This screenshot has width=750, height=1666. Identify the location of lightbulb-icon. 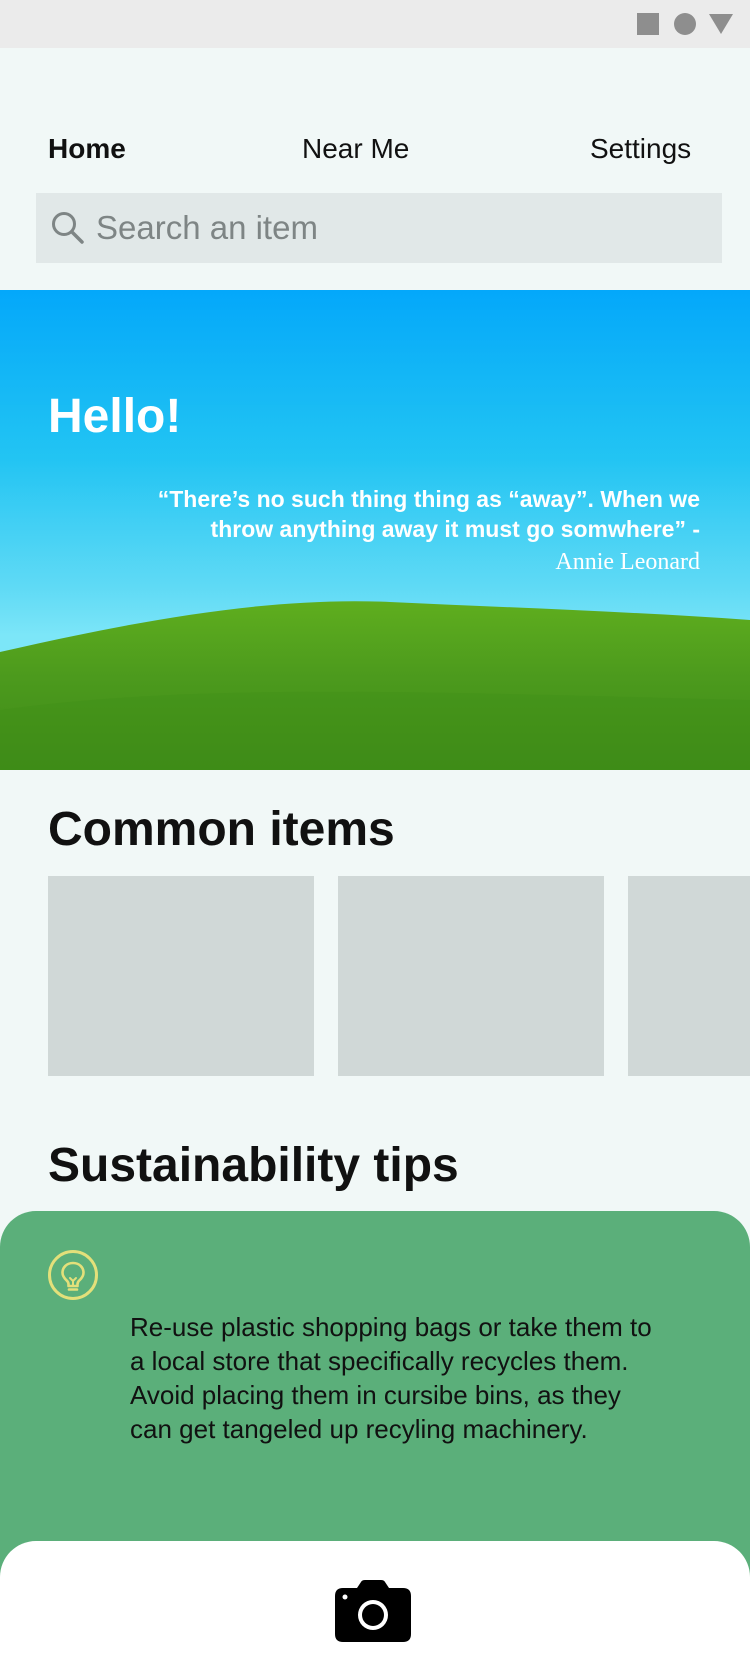
(73, 1275).